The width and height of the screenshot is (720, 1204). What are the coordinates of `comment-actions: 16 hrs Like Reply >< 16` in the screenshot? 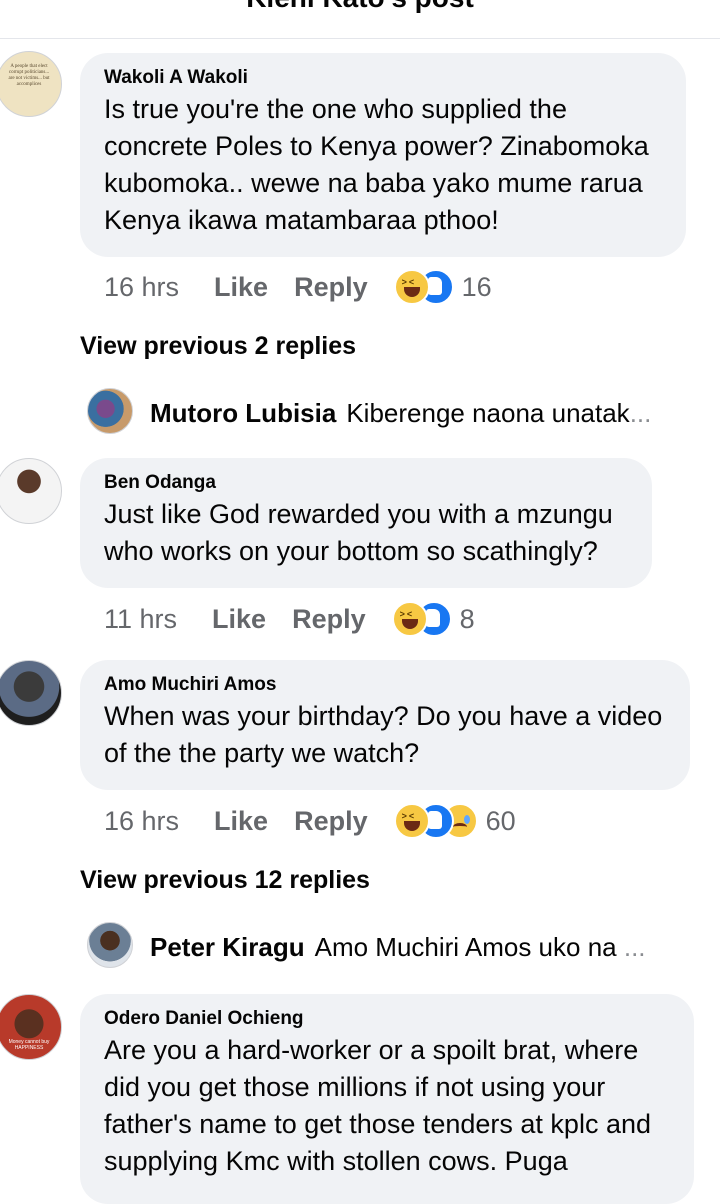 It's located at (298, 287).